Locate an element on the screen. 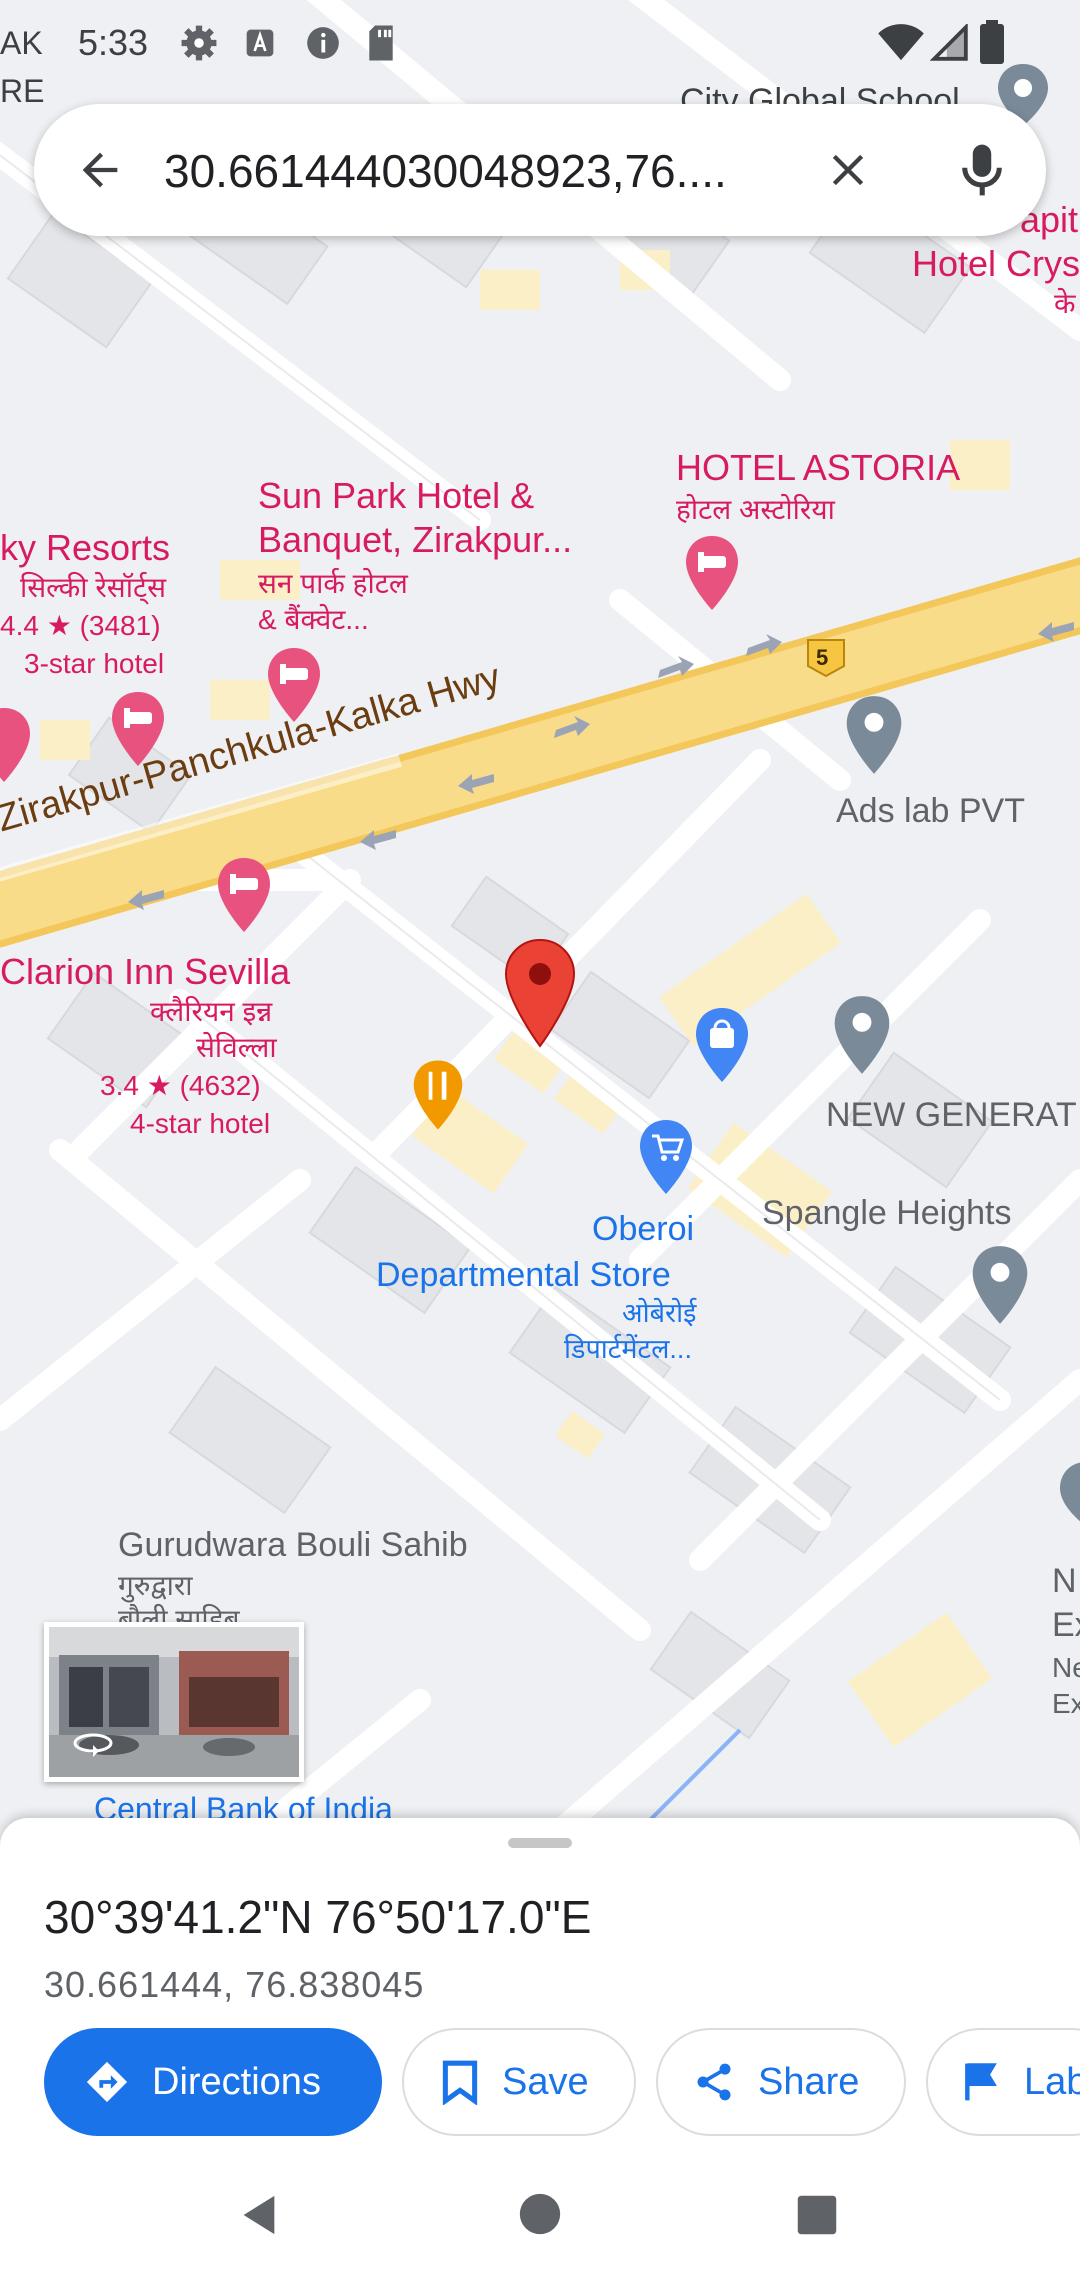  place-label-hotel-astoria-hi: होटल अस्टोरिया is located at coordinates (755, 509).